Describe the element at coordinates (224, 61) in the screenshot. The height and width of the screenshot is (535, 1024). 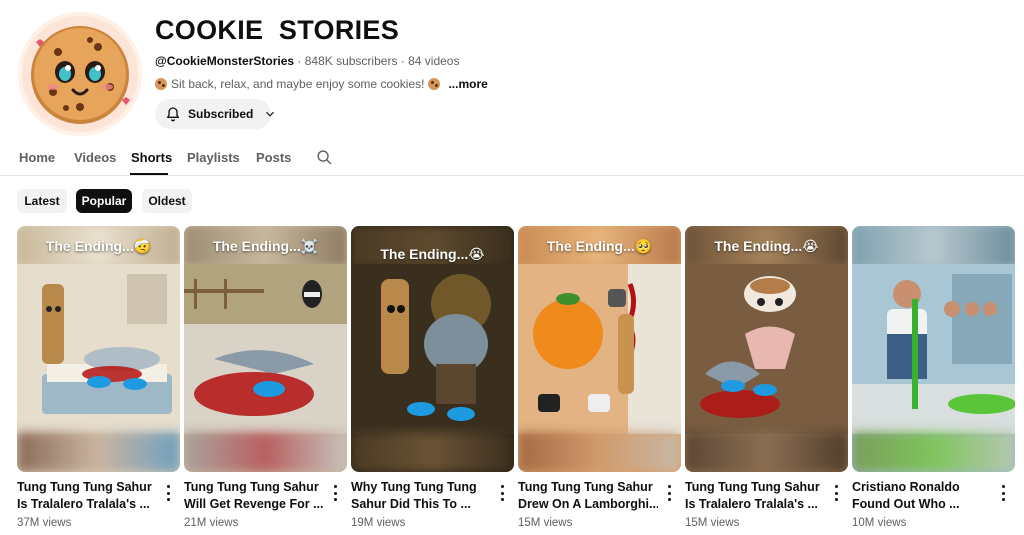
I see `channel-handle: @CookieMonsterStories` at that location.